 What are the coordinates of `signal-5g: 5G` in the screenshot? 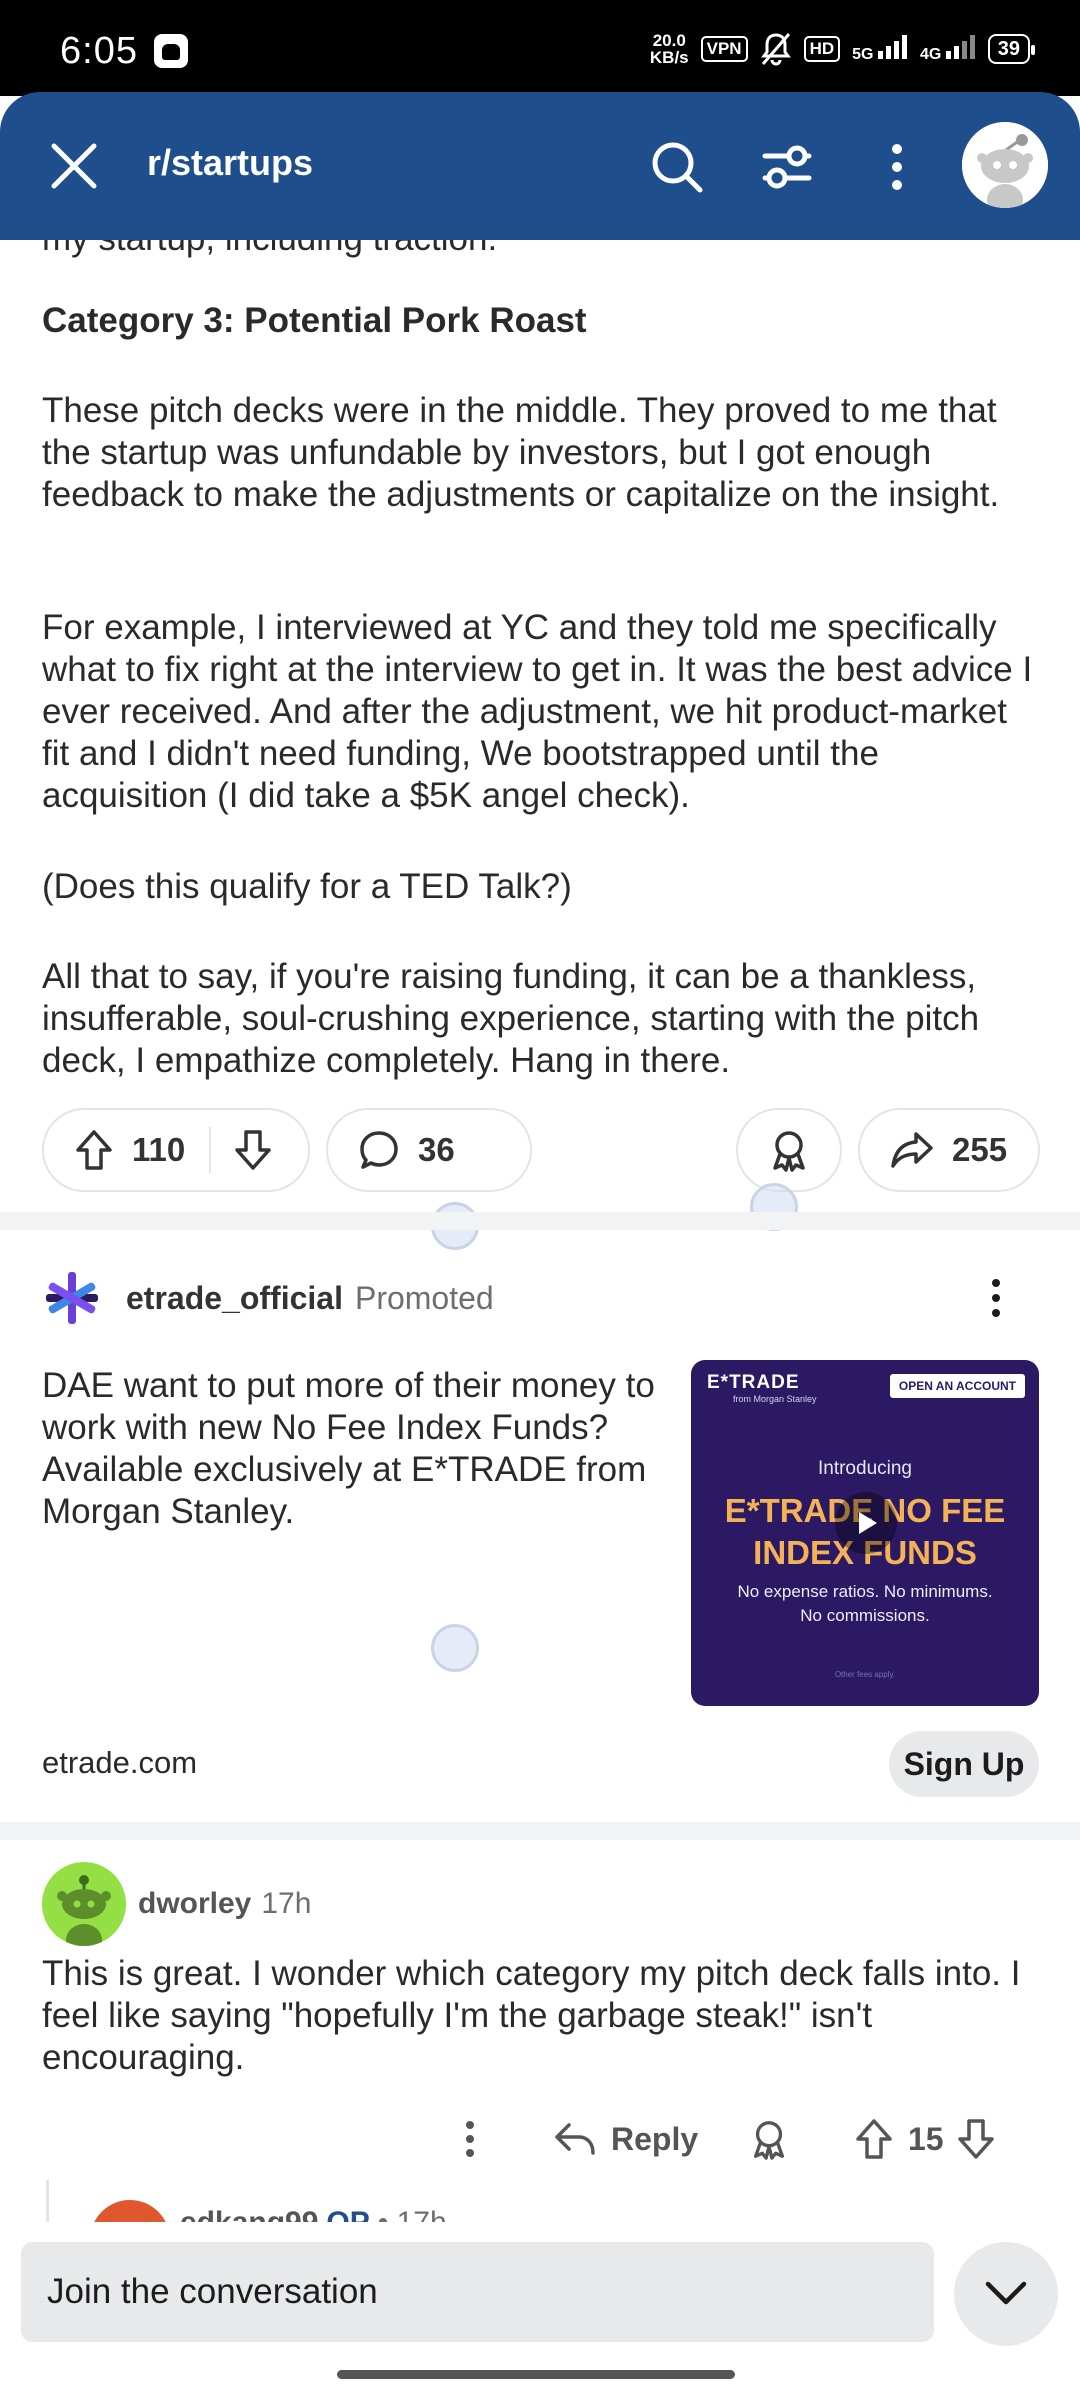 It's located at (880, 49).